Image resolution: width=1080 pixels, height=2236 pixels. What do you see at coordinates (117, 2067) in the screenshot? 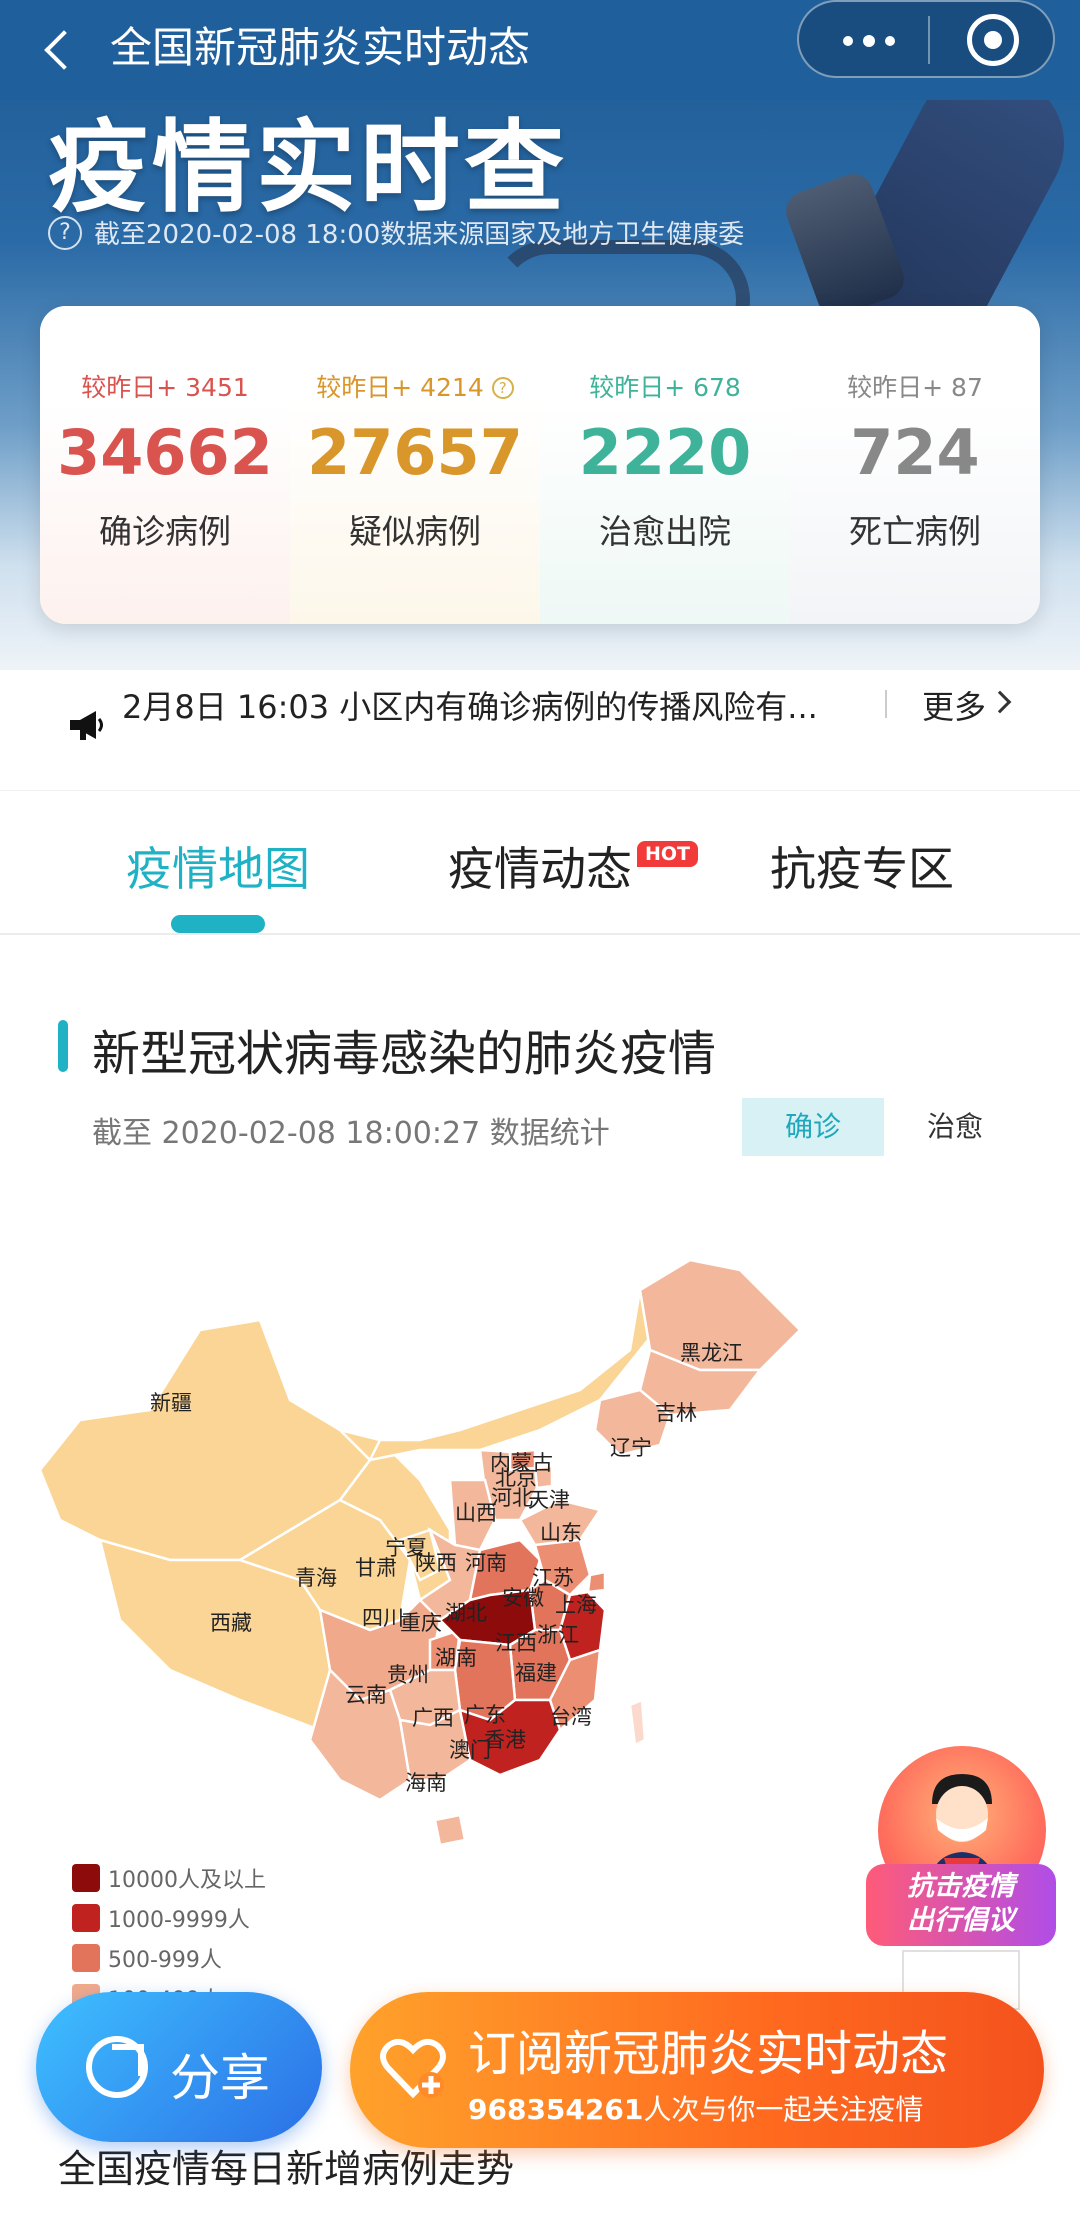
I see `share-icon` at bounding box center [117, 2067].